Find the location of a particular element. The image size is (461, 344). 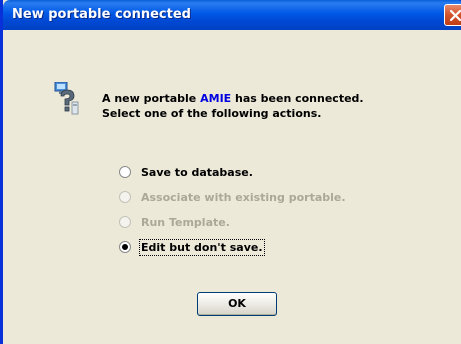

option-save-to-database: Save to database. is located at coordinates (186, 172).